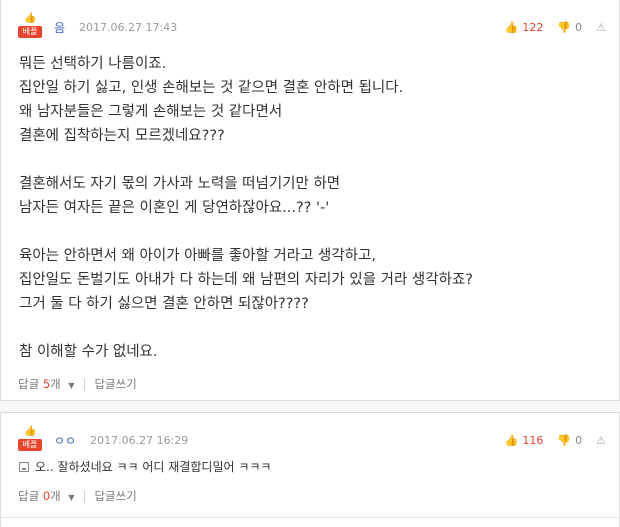 Image resolution: width=620 pixels, height=527 pixels. What do you see at coordinates (533, 440) in the screenshot?
I see `upvote-count: 116` at bounding box center [533, 440].